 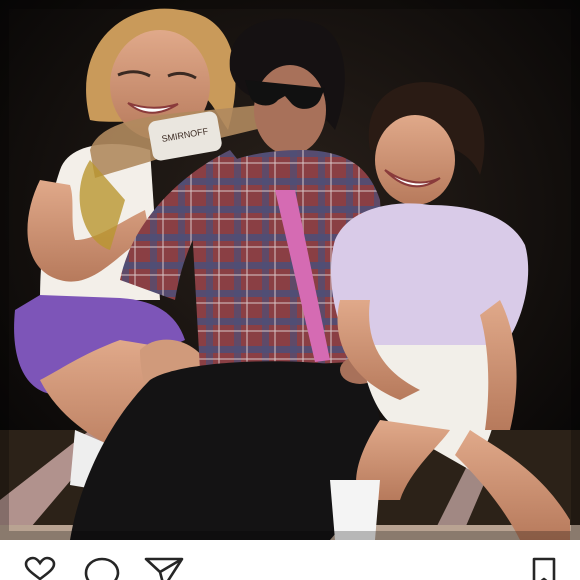 I want to click on comment-bubble-icon, so click(x=102, y=568).